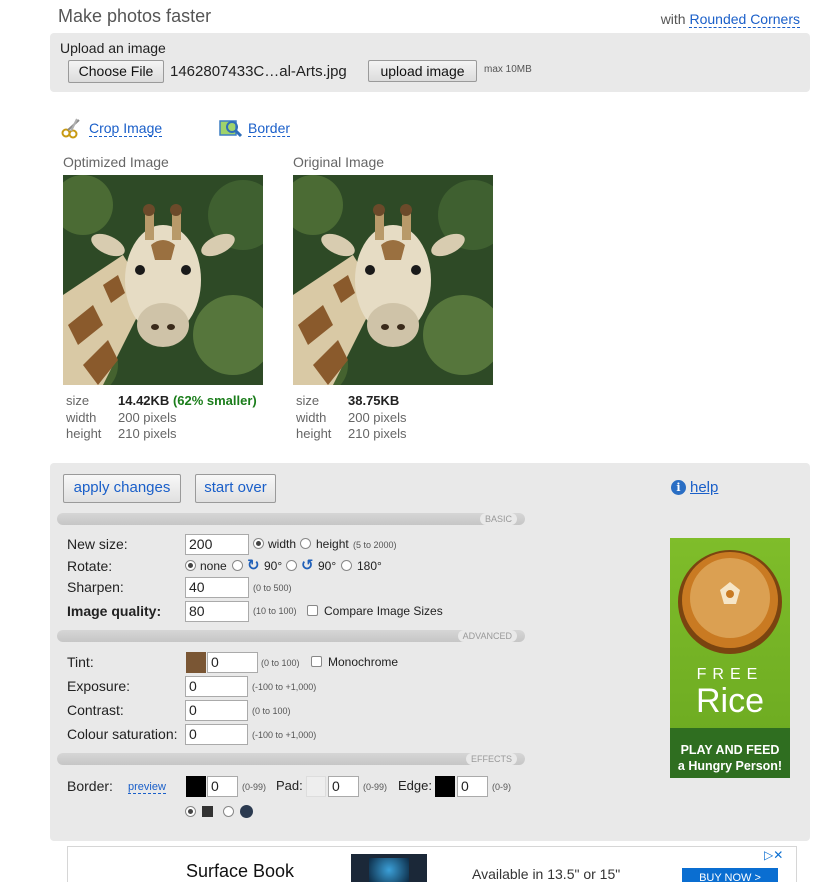 This screenshot has width=822, height=882. What do you see at coordinates (122, 488) in the screenshot?
I see `apply-changes-button: apply changes` at bounding box center [122, 488].